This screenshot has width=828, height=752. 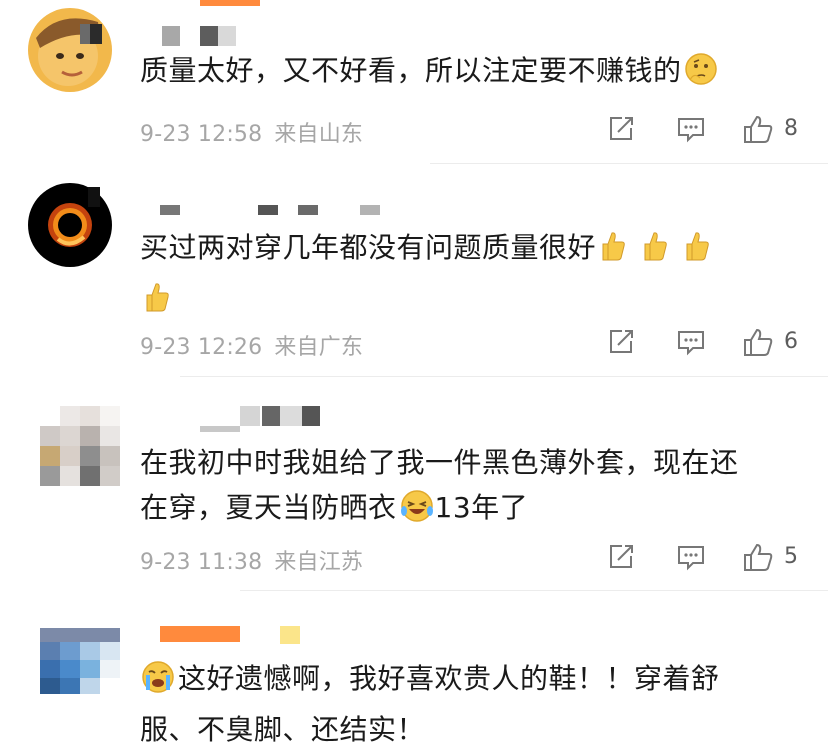 I want to click on timestamp: 9-23 11:38, so click(x=201, y=562).